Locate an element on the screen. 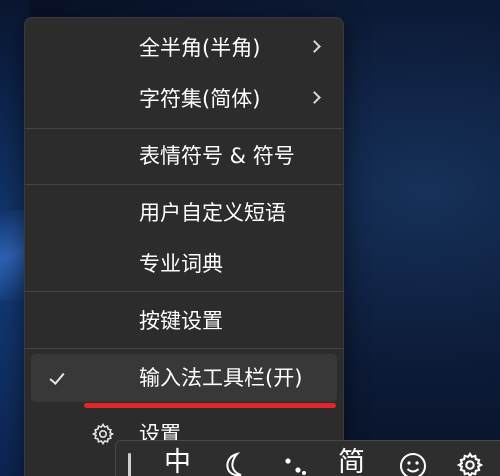  drag-handle is located at coordinates (129, 464).